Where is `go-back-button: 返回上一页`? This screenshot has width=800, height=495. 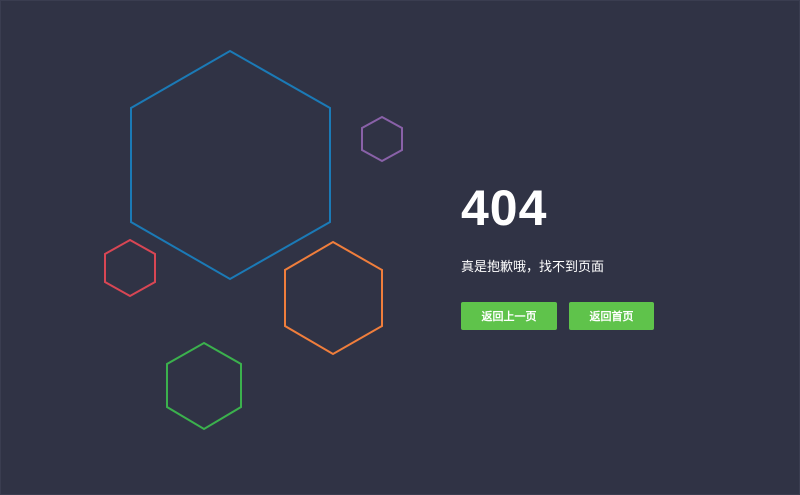 go-back-button: 返回上一页 is located at coordinates (509, 316).